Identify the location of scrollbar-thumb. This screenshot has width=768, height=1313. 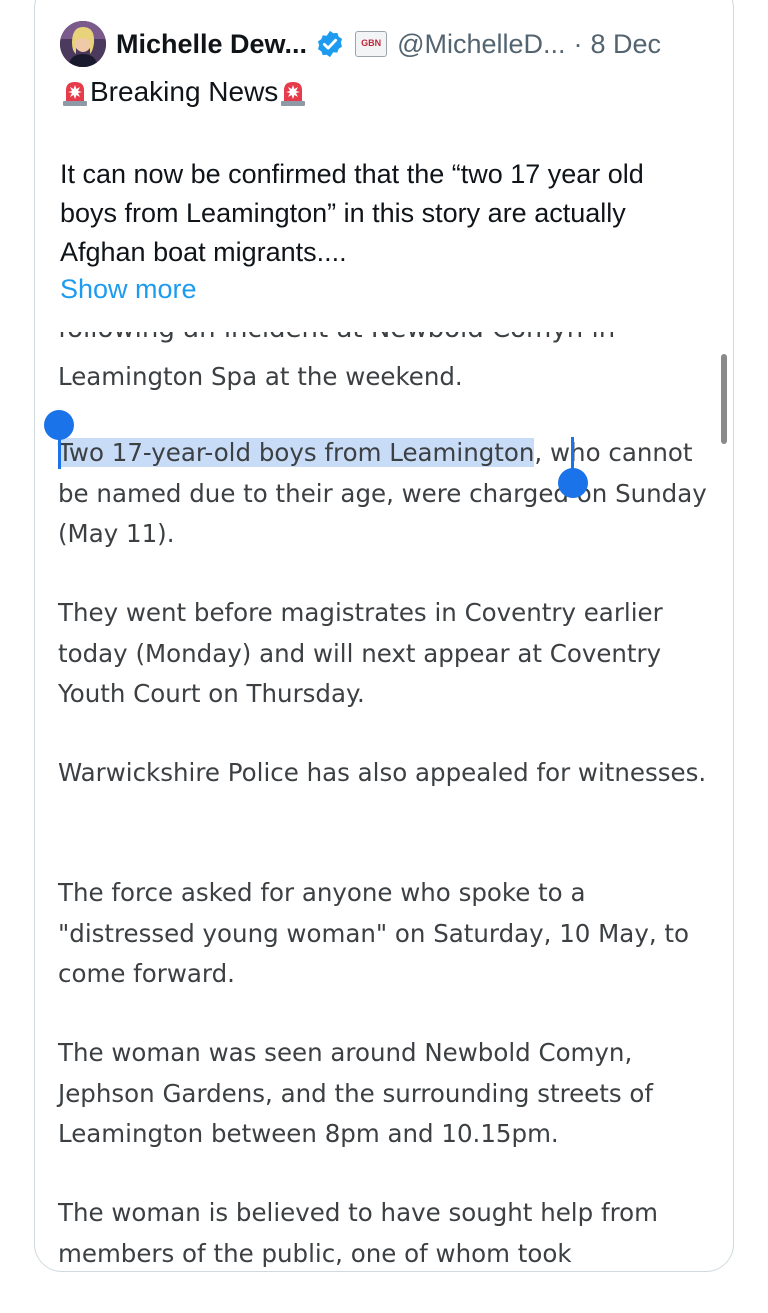
(724, 399).